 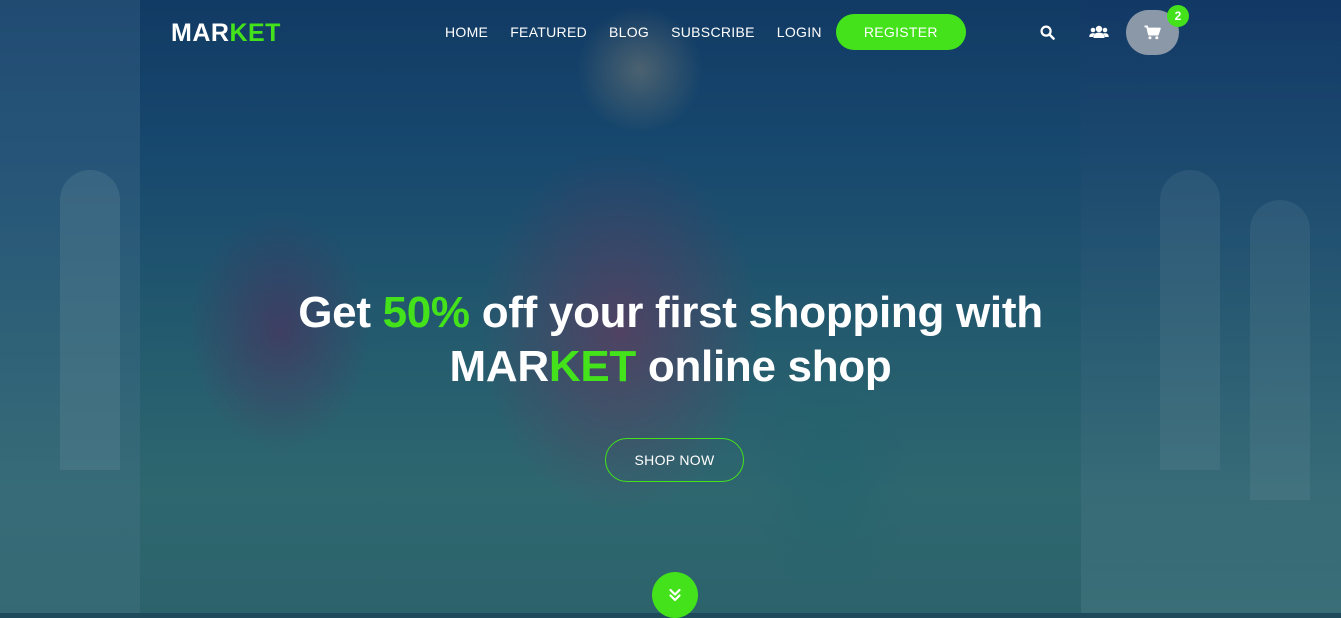 I want to click on nav-link-featured: FEATURED, so click(x=548, y=32).